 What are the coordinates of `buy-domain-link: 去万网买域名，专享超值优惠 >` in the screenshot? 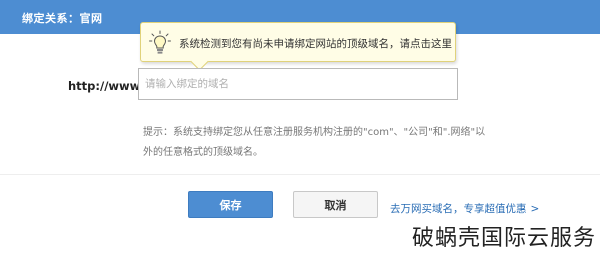 It's located at (464, 208).